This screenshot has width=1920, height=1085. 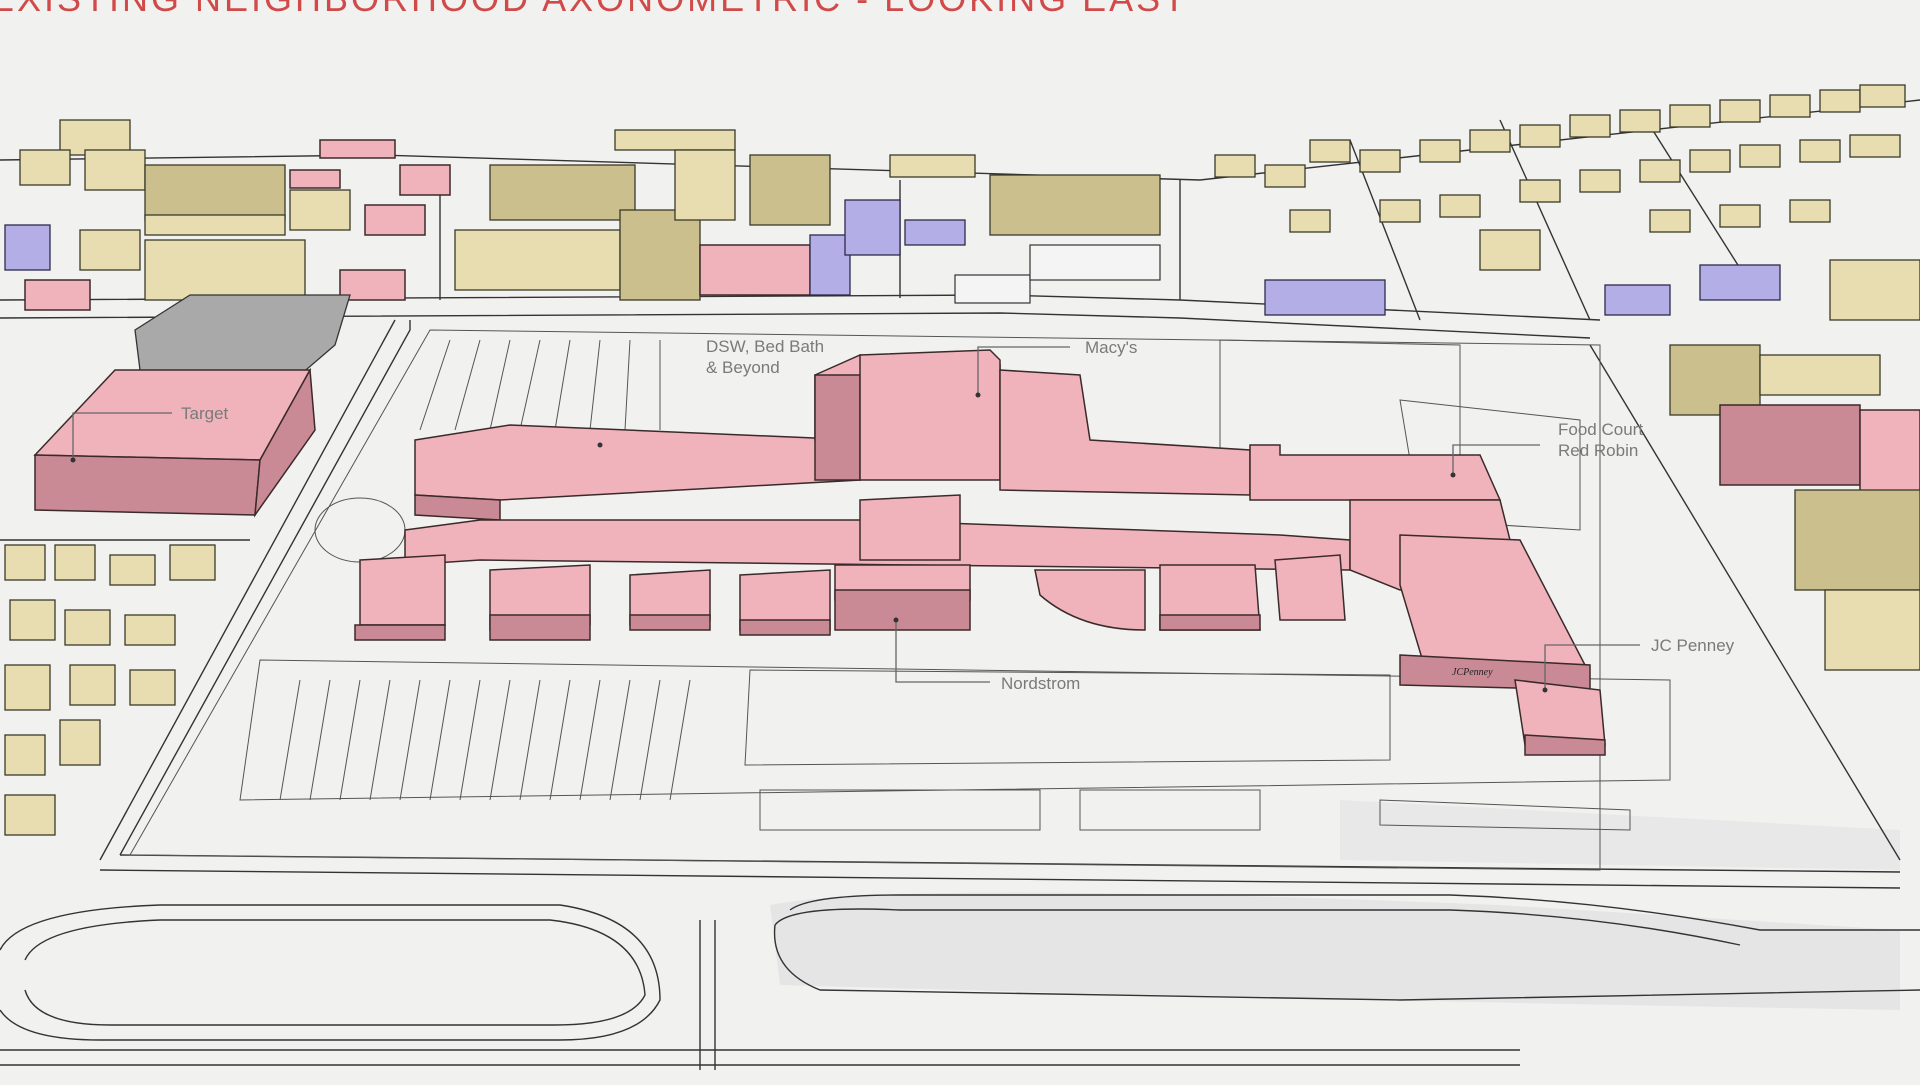 I want to click on label-food-court: Food Court, so click(x=1600, y=429).